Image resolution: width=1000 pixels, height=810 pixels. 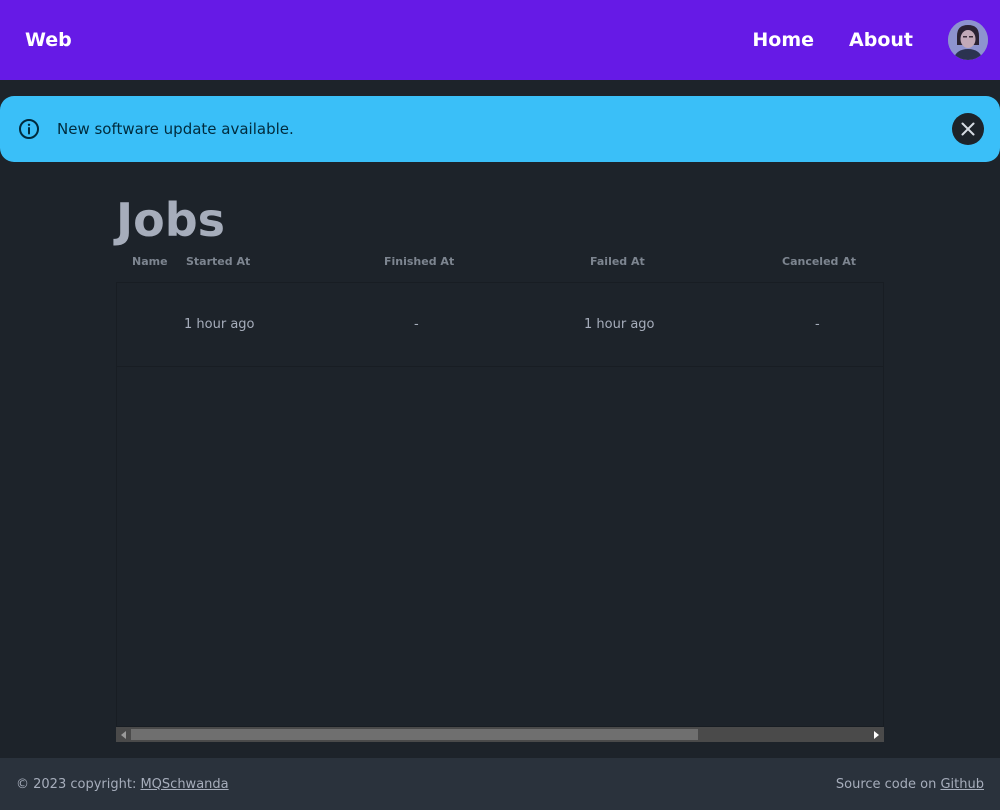 I want to click on table-row: 1 hour ago - 1 hour ago -, so click(x=500, y=325).